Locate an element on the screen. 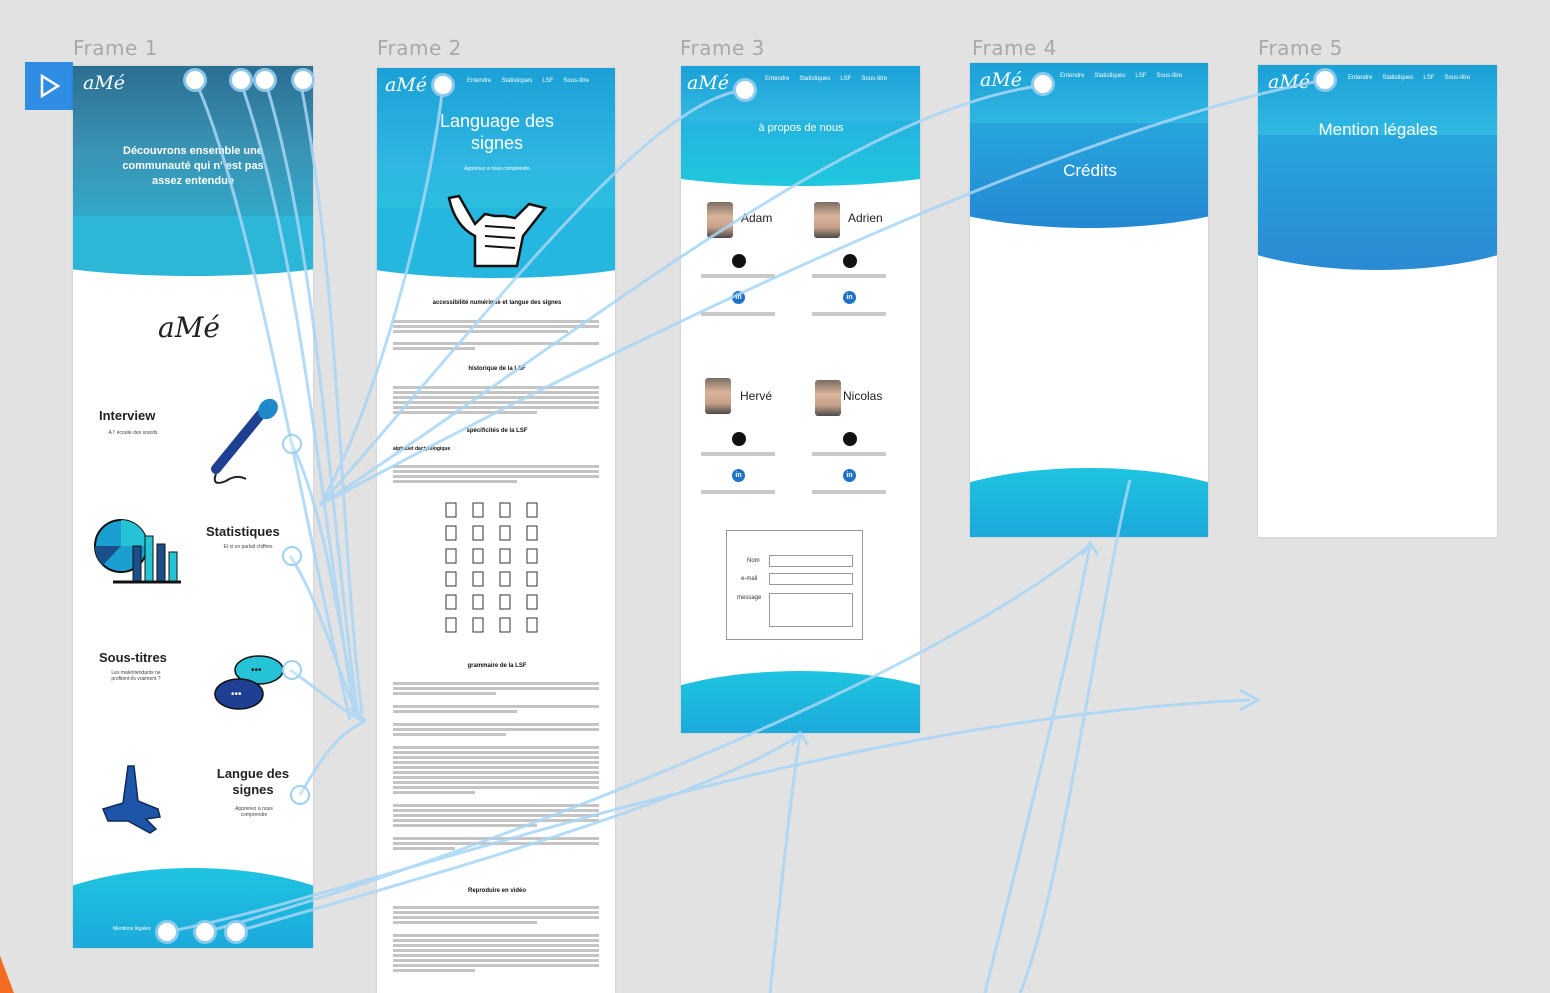 This screenshot has width=1550, height=993. section-heading: historique de la LSF is located at coordinates (497, 369).